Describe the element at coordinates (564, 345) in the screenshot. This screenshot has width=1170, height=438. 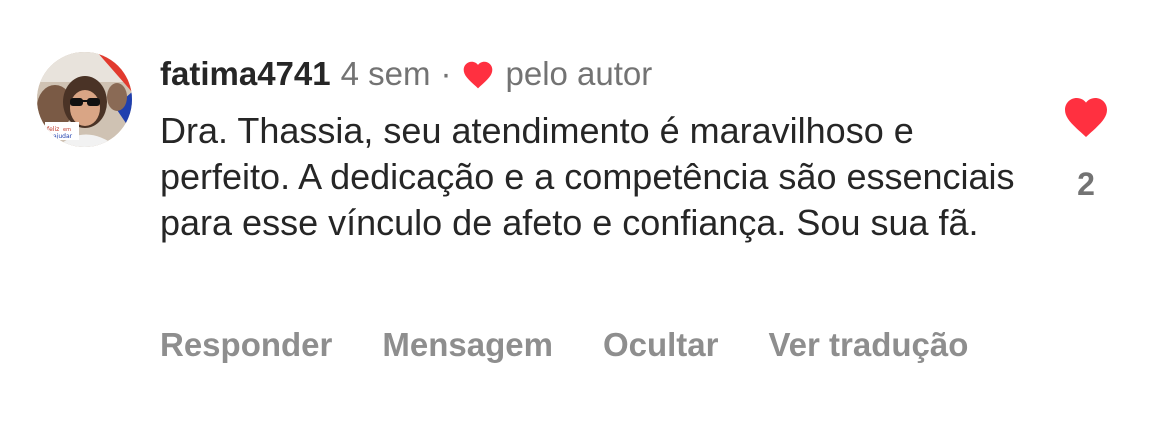
I see `comment-actions: Responder Mensagem Ocultar Ver tradução` at that location.